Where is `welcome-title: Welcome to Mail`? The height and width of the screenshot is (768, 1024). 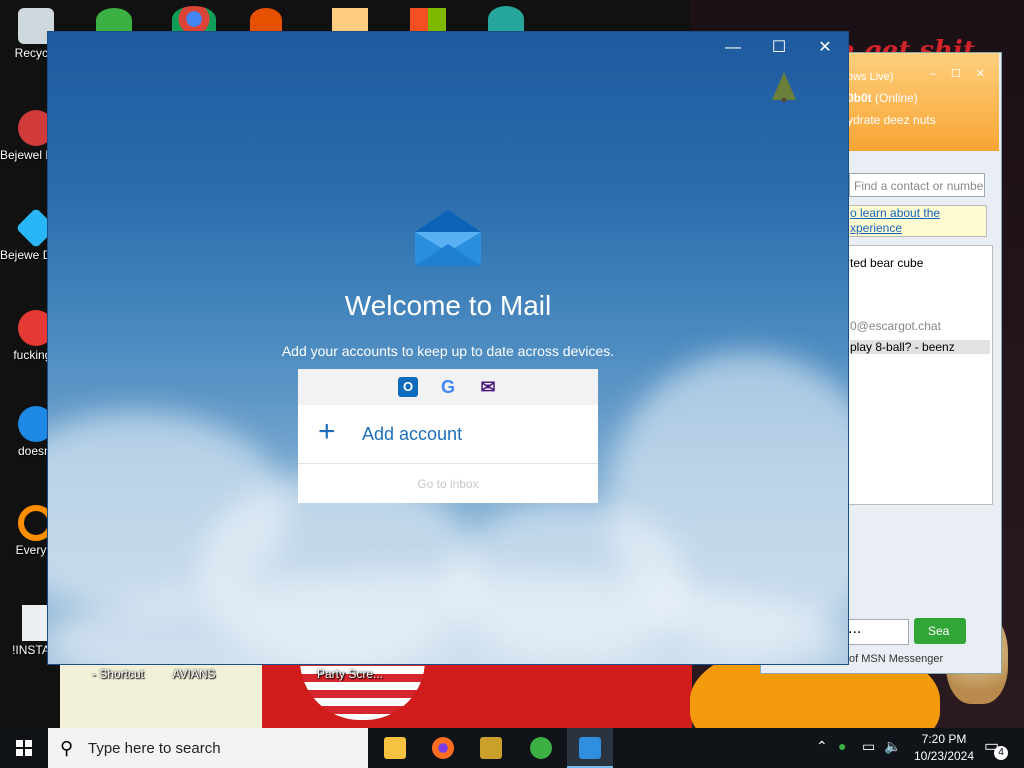
welcome-title: Welcome to Mail is located at coordinates (448, 305).